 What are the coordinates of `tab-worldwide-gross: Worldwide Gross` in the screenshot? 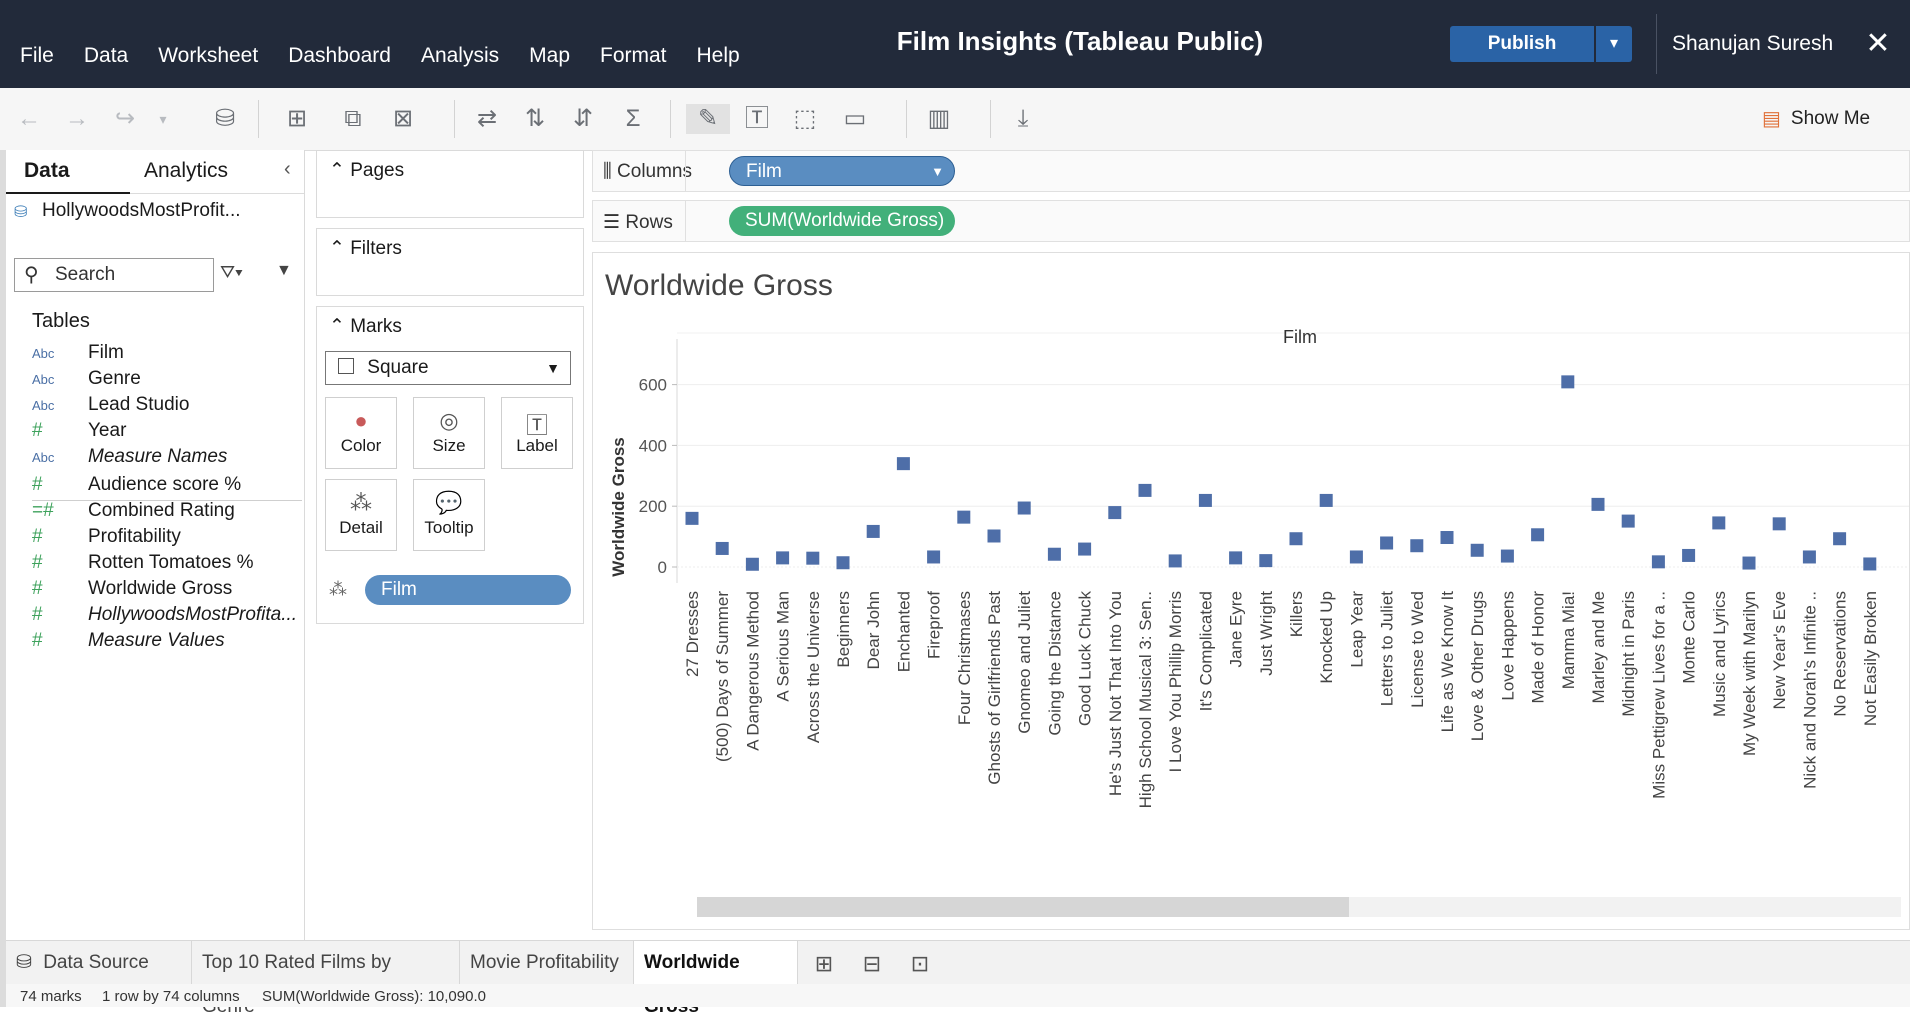 It's located at (716, 979).